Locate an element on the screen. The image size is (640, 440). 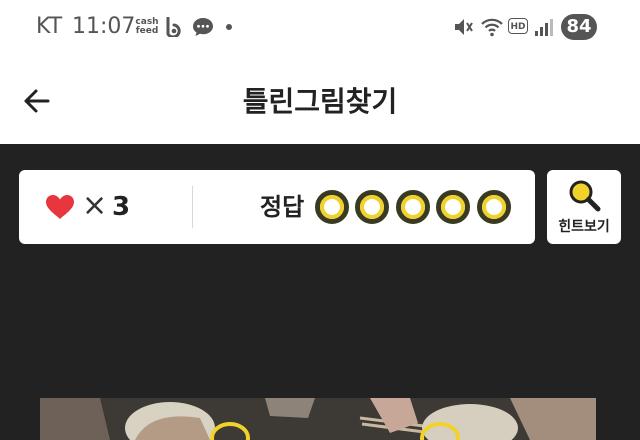
status-bar: KT 11:07 cash feed HD 84 is located at coordinates (320, 28).